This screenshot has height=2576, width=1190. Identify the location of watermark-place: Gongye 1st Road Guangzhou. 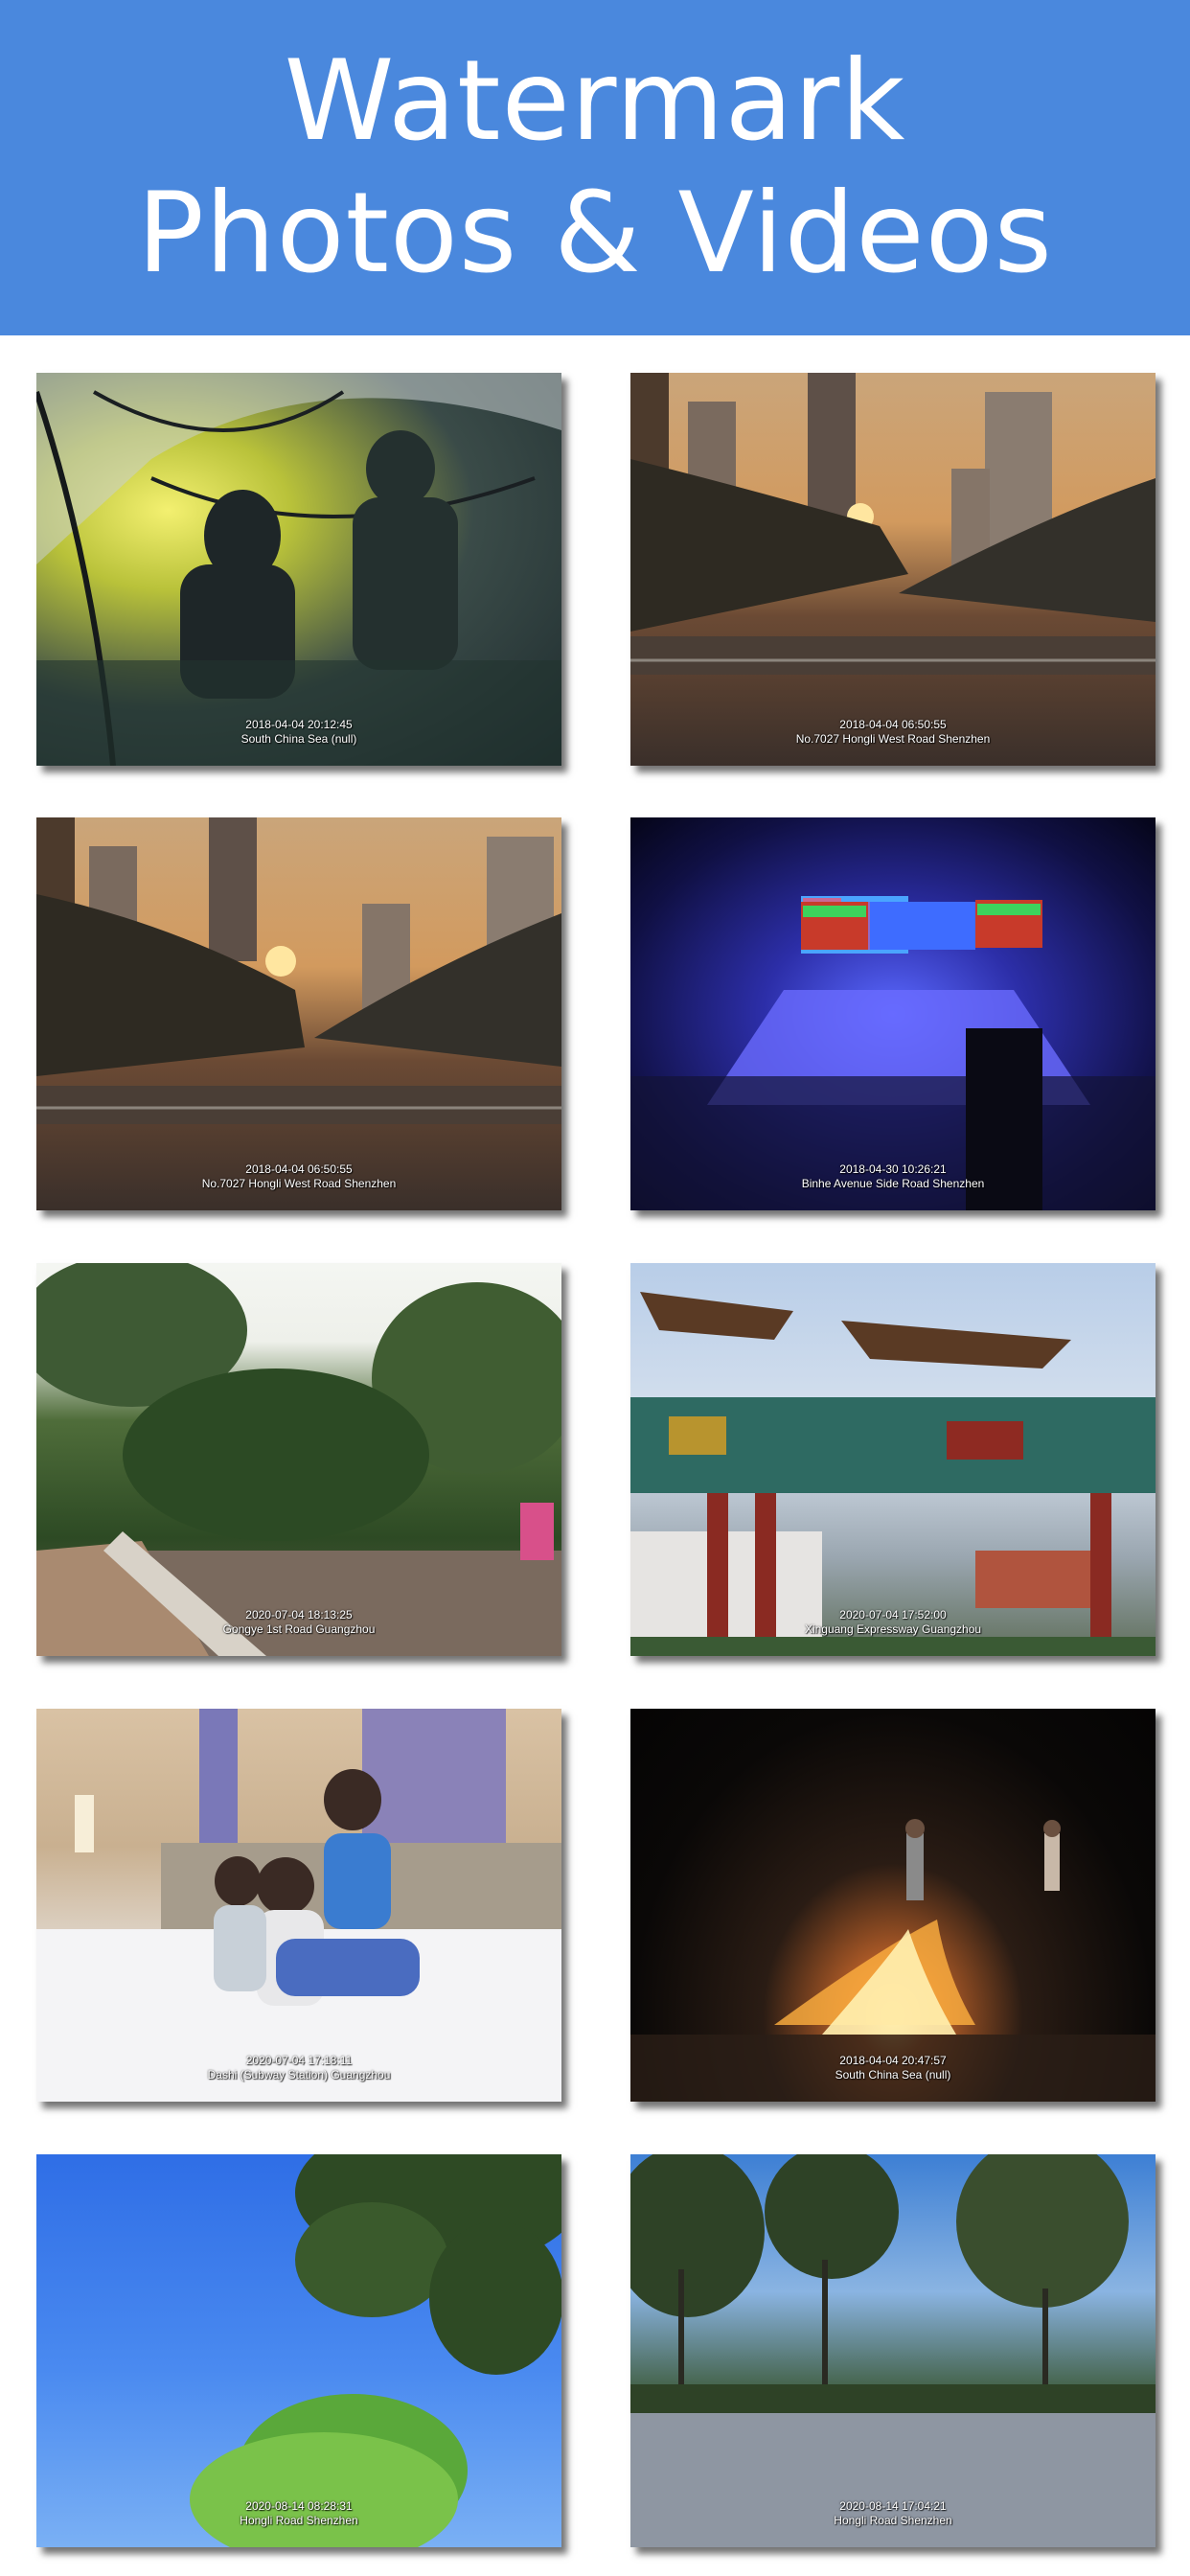
(299, 1629).